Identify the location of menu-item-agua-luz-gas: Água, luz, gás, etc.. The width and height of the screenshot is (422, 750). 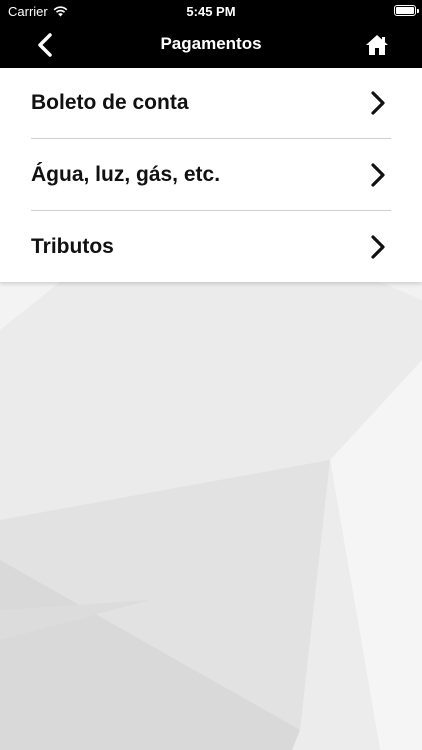
(211, 175).